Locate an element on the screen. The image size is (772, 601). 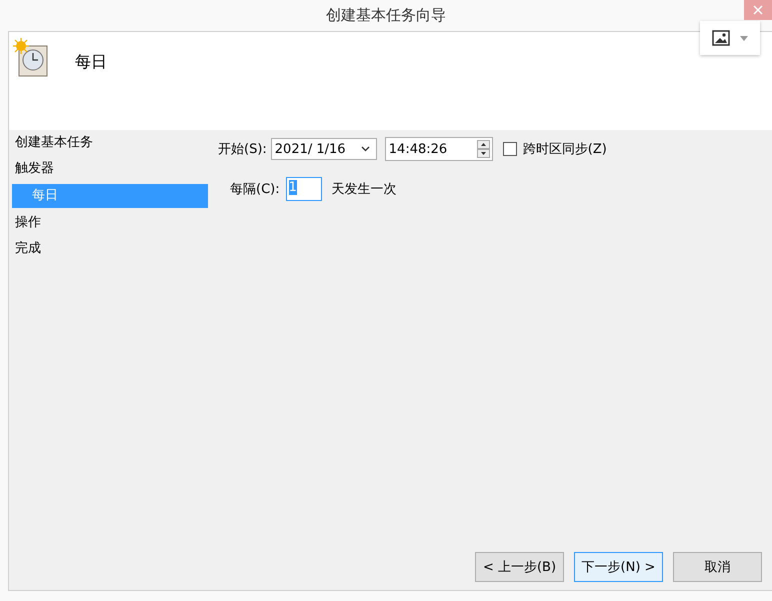
wizard-button: < 上一步(B) is located at coordinates (519, 567).